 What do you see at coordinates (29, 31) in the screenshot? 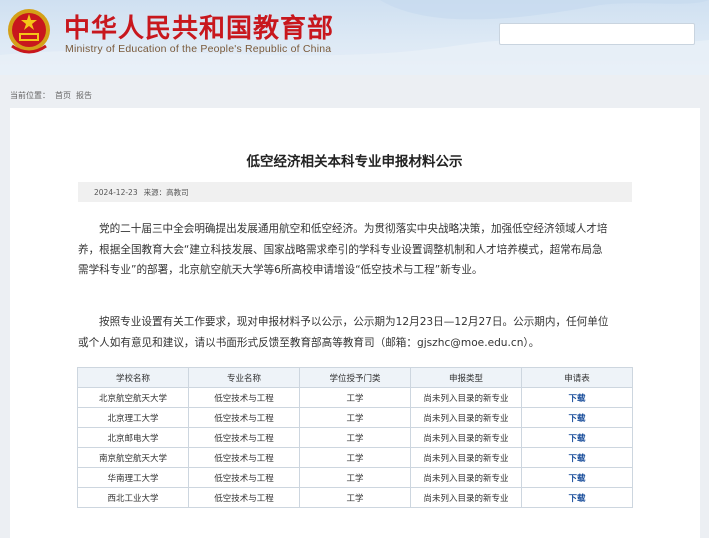
I see `national-emblem-icon` at bounding box center [29, 31].